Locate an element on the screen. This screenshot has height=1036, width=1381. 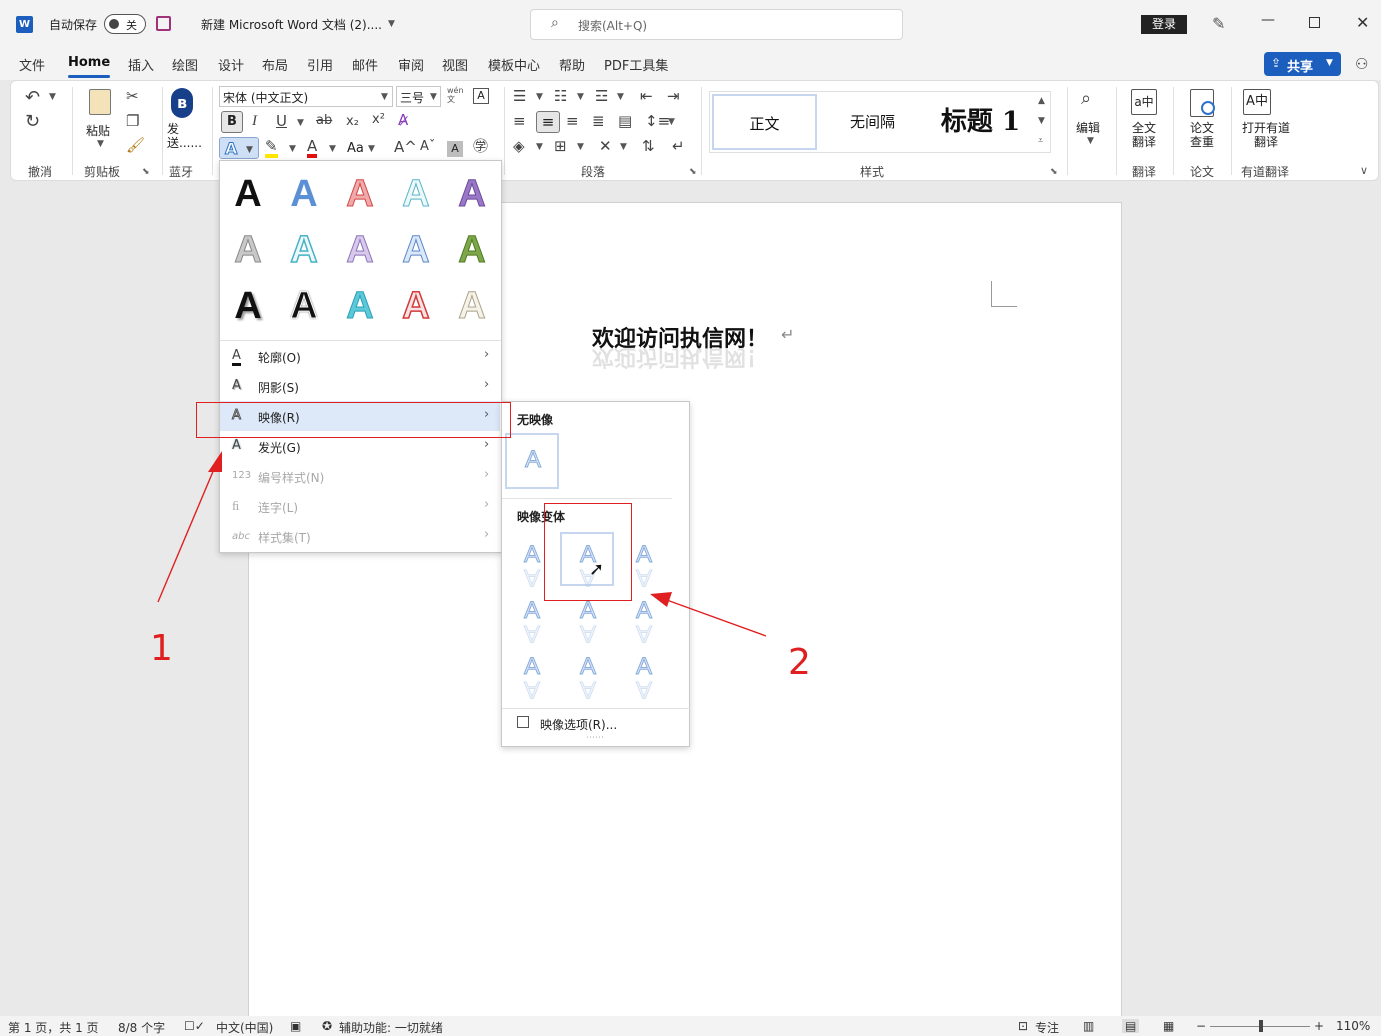
edit-label: 编辑 is located at coordinates (1088, 127).